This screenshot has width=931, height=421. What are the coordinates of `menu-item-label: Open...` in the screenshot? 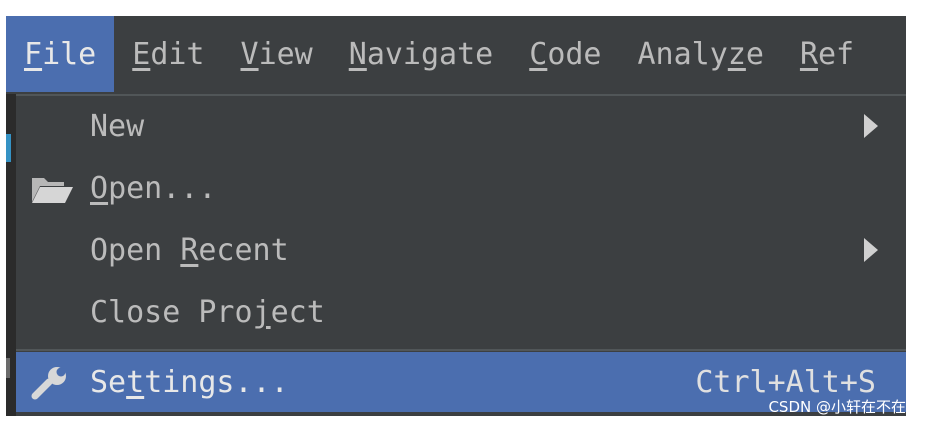 It's located at (153, 188).